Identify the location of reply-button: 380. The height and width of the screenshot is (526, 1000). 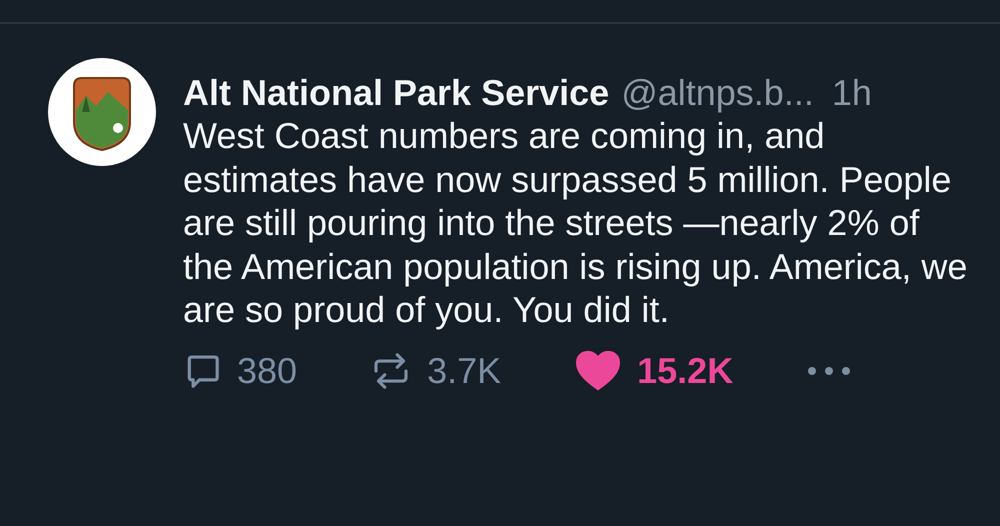
(240, 371).